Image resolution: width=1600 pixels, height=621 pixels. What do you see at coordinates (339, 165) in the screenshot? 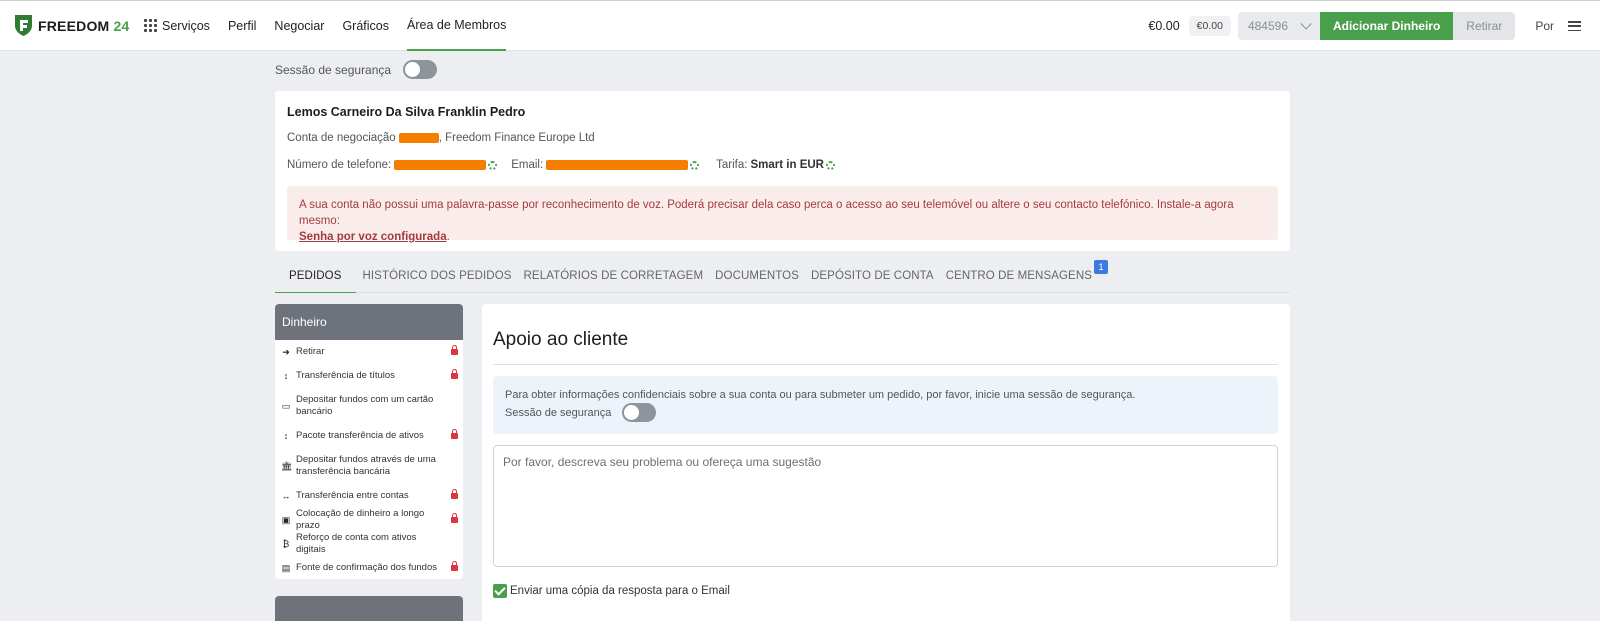
I see `phone-label: Número de telefone:` at bounding box center [339, 165].